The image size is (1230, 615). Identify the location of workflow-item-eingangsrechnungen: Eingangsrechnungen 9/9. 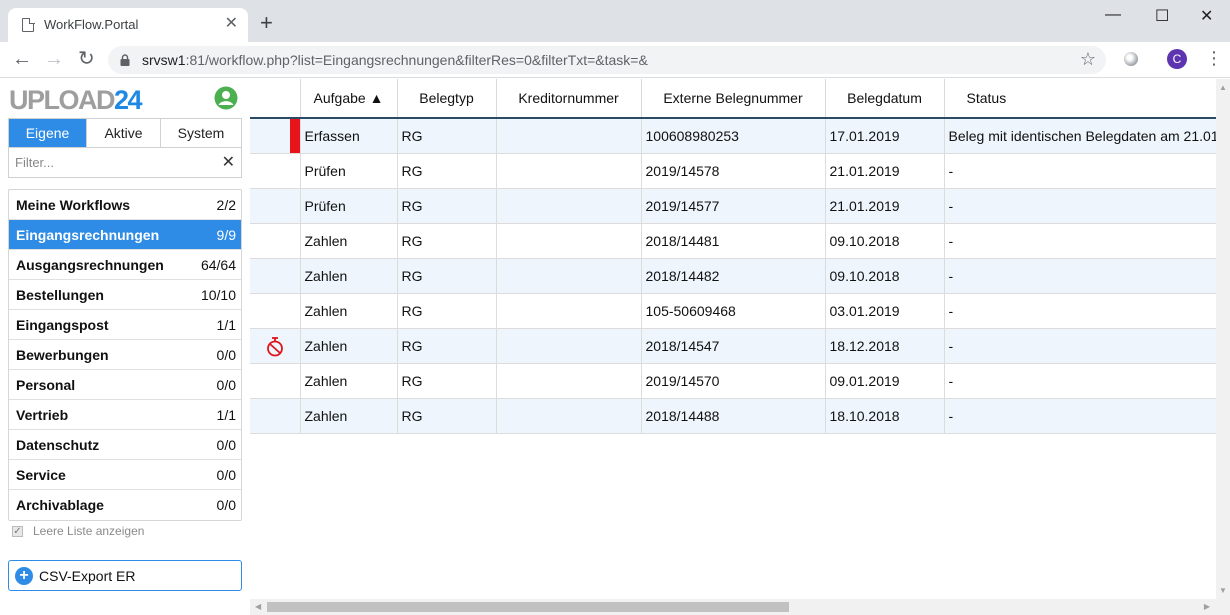
(125, 235).